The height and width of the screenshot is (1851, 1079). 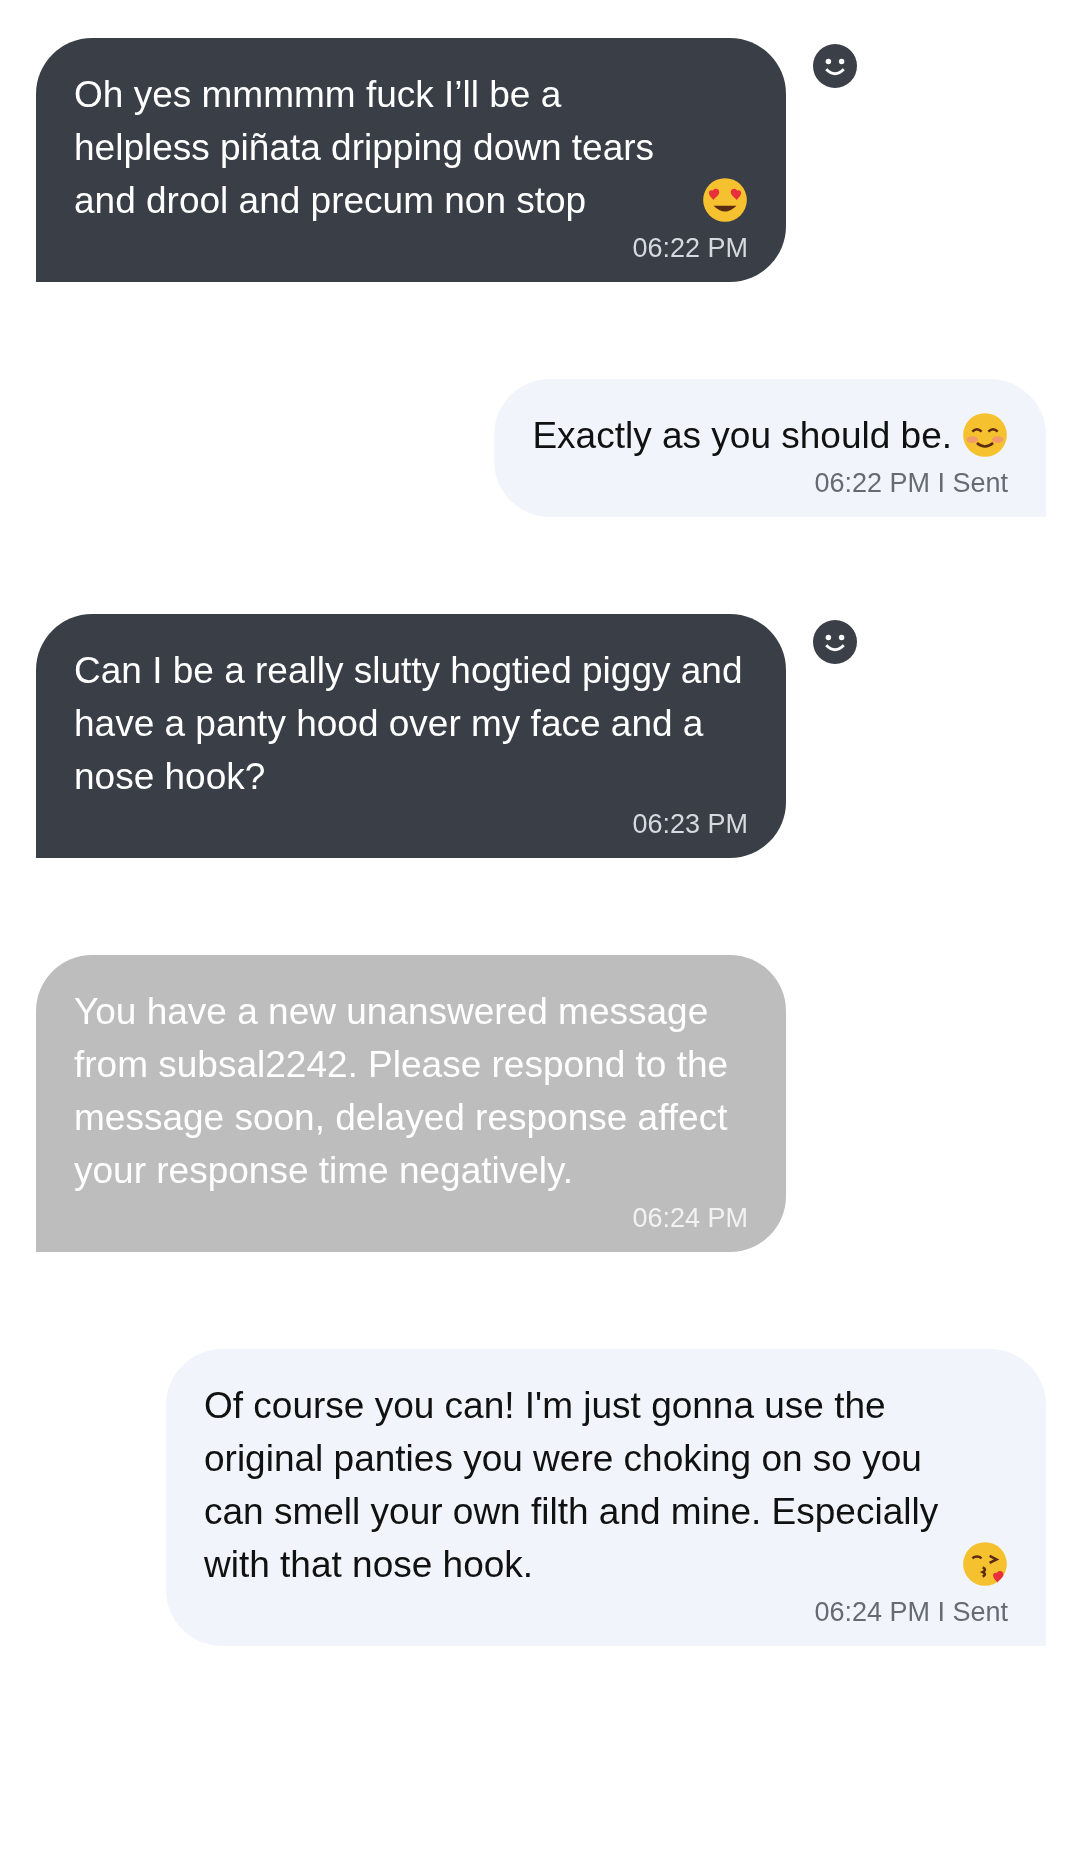 I want to click on heart-eyes-emoji-icon, so click(x=725, y=200).